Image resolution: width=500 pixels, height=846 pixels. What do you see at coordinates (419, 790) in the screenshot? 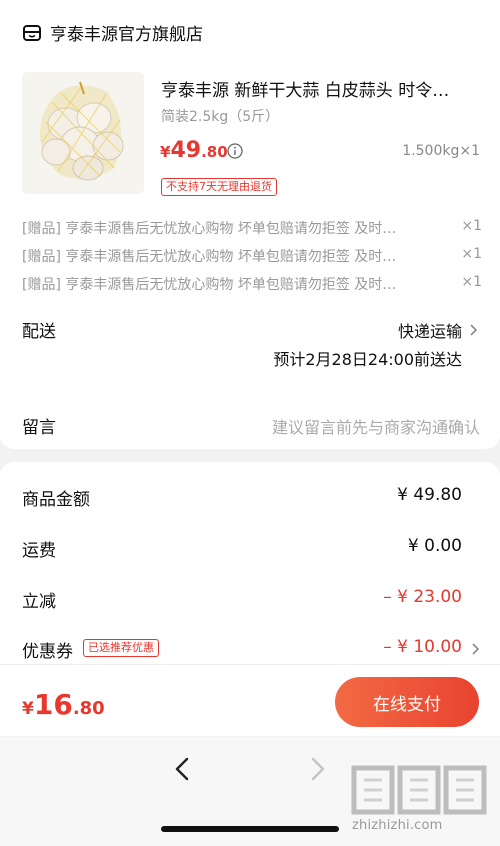
I see `watermark-logo` at bounding box center [419, 790].